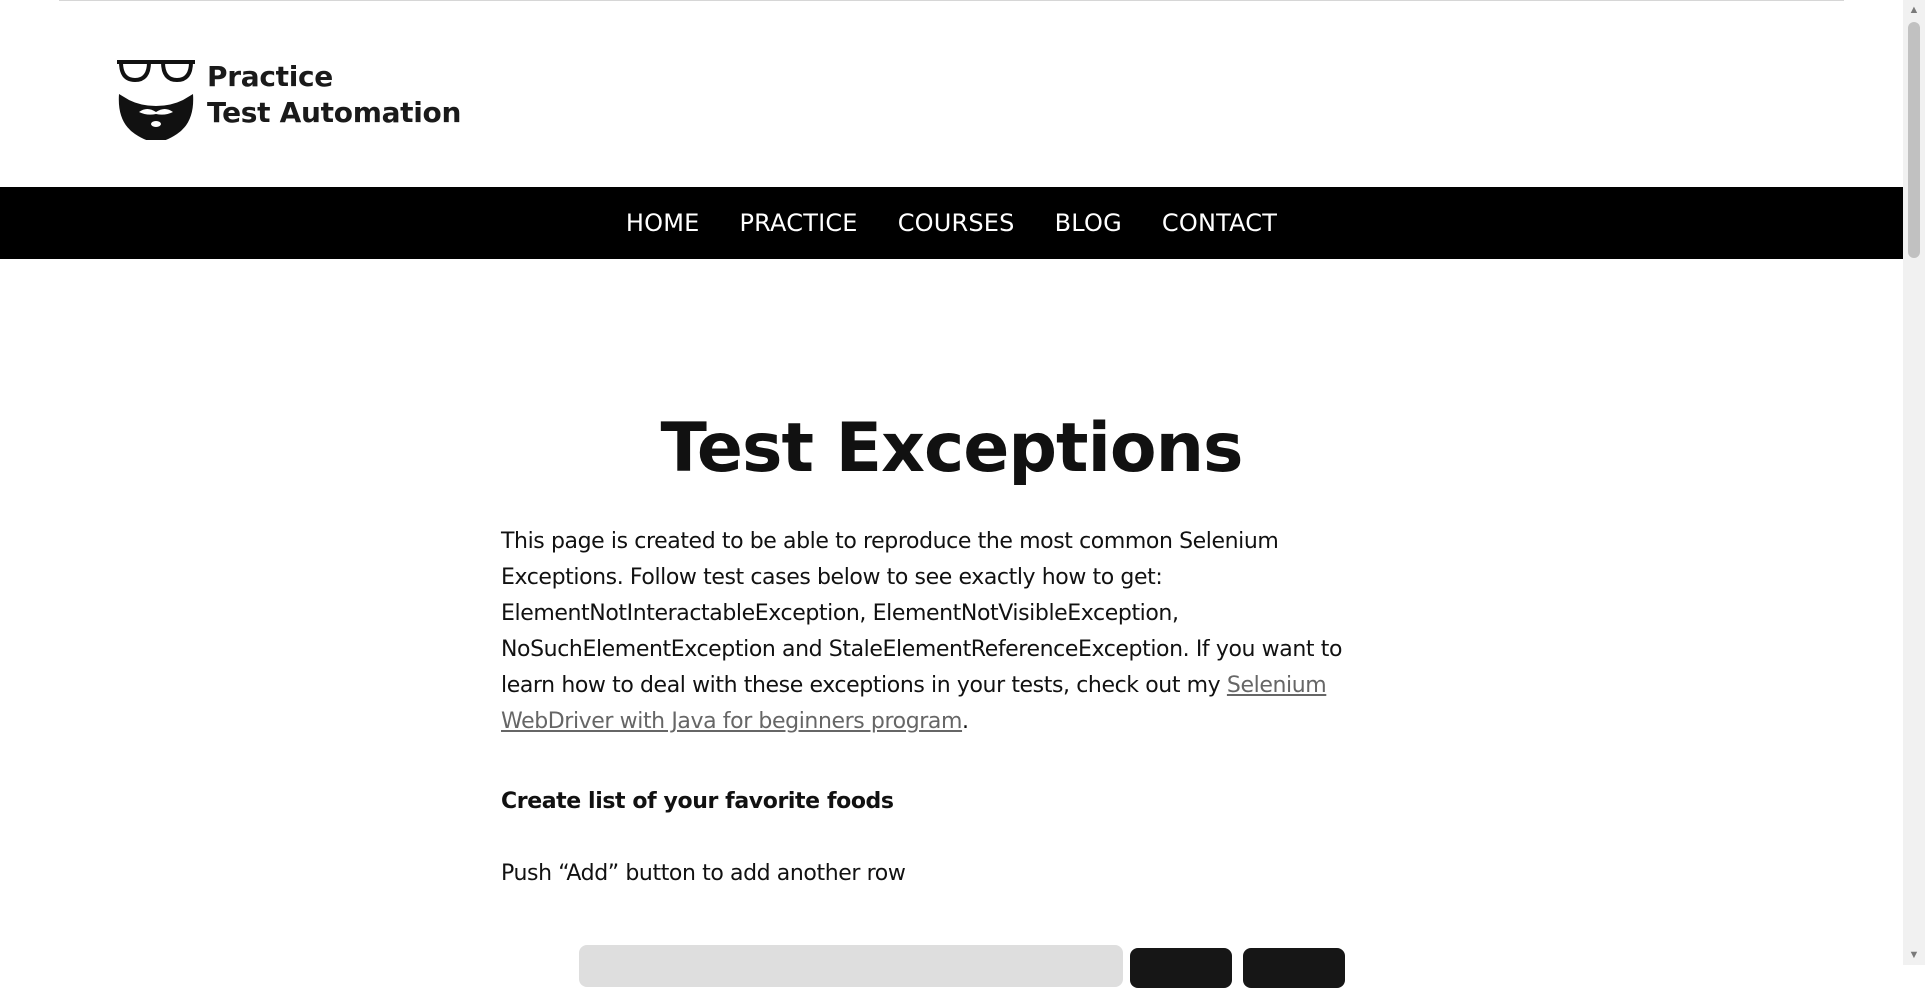  I want to click on site-logo: Practice Test Automation, so click(288, 95).